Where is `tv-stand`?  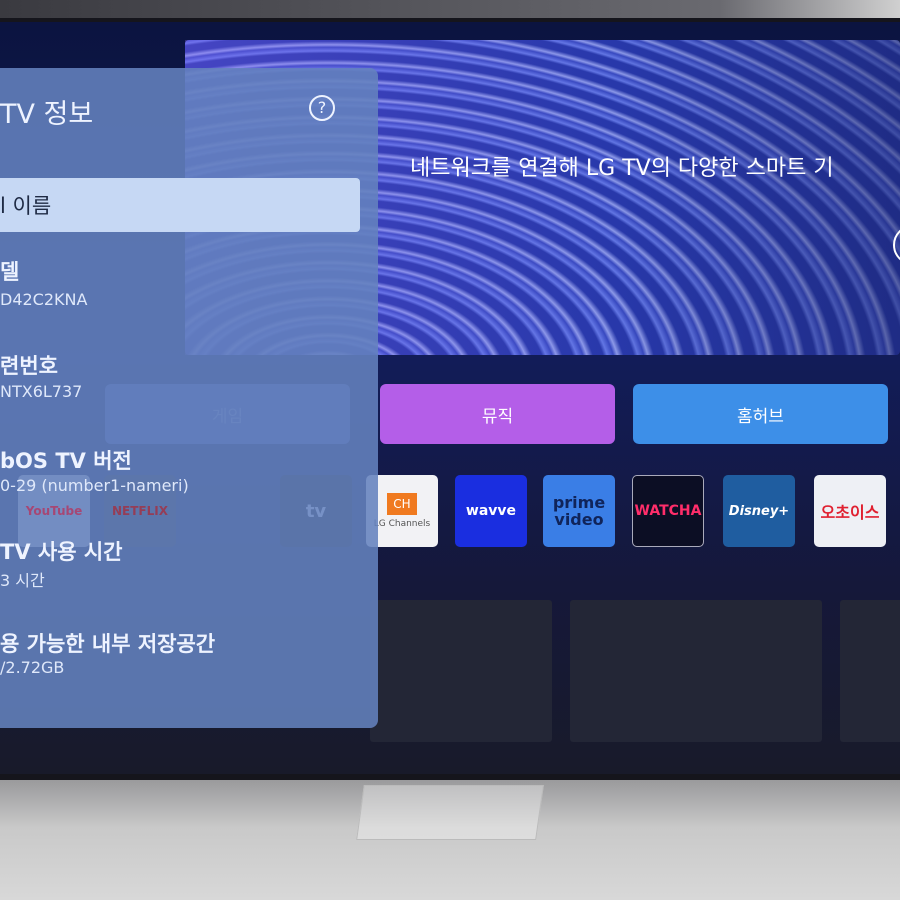 tv-stand is located at coordinates (450, 812).